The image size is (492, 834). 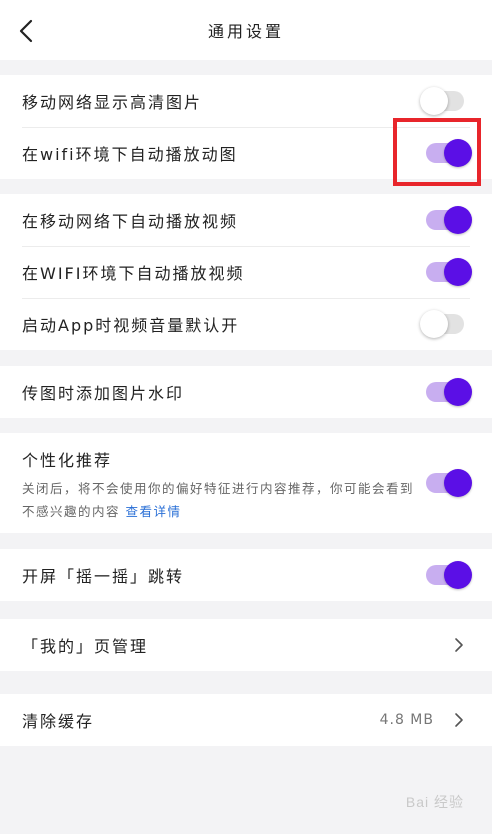 What do you see at coordinates (406, 720) in the screenshot?
I see `cache-size-value: 4.8 MB` at bounding box center [406, 720].